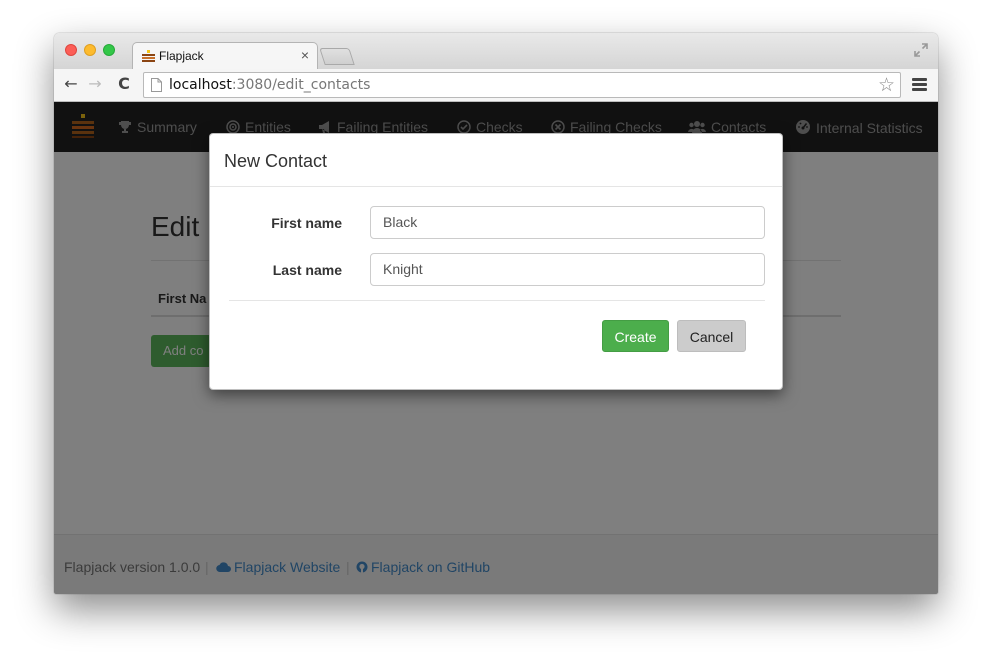 The image size is (992, 669). I want to click on bookmark-star-icon: ☆, so click(886, 85).